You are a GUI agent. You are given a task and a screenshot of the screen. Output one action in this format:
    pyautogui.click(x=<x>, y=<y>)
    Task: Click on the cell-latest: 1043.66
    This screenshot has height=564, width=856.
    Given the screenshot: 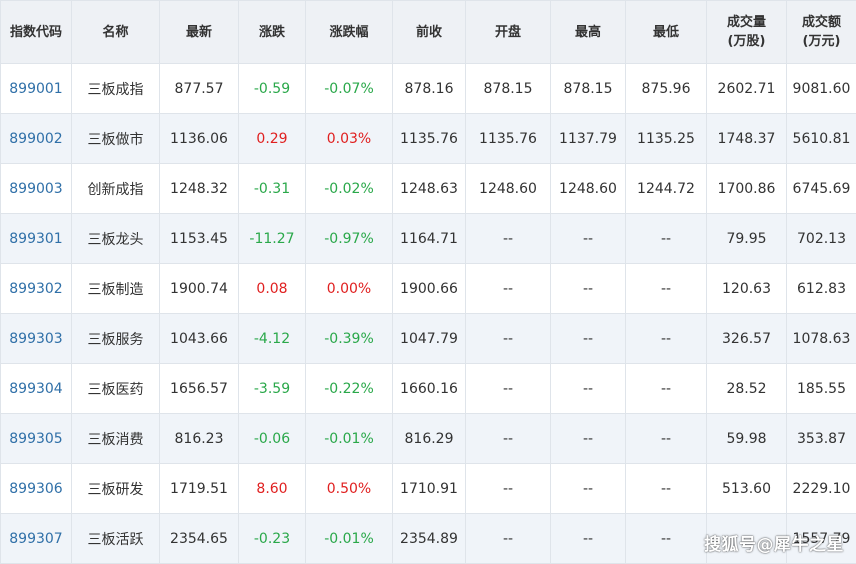 What is the action you would take?
    pyautogui.click(x=199, y=339)
    